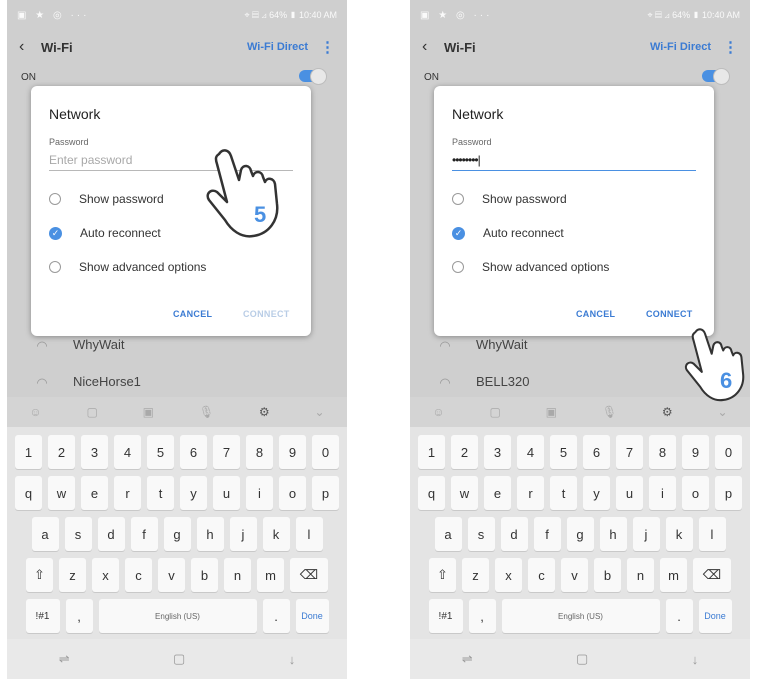 Image resolution: width=775 pixels, height=679 pixels. What do you see at coordinates (320, 412) in the screenshot?
I see `chevron-down-icon: ⌄` at bounding box center [320, 412].